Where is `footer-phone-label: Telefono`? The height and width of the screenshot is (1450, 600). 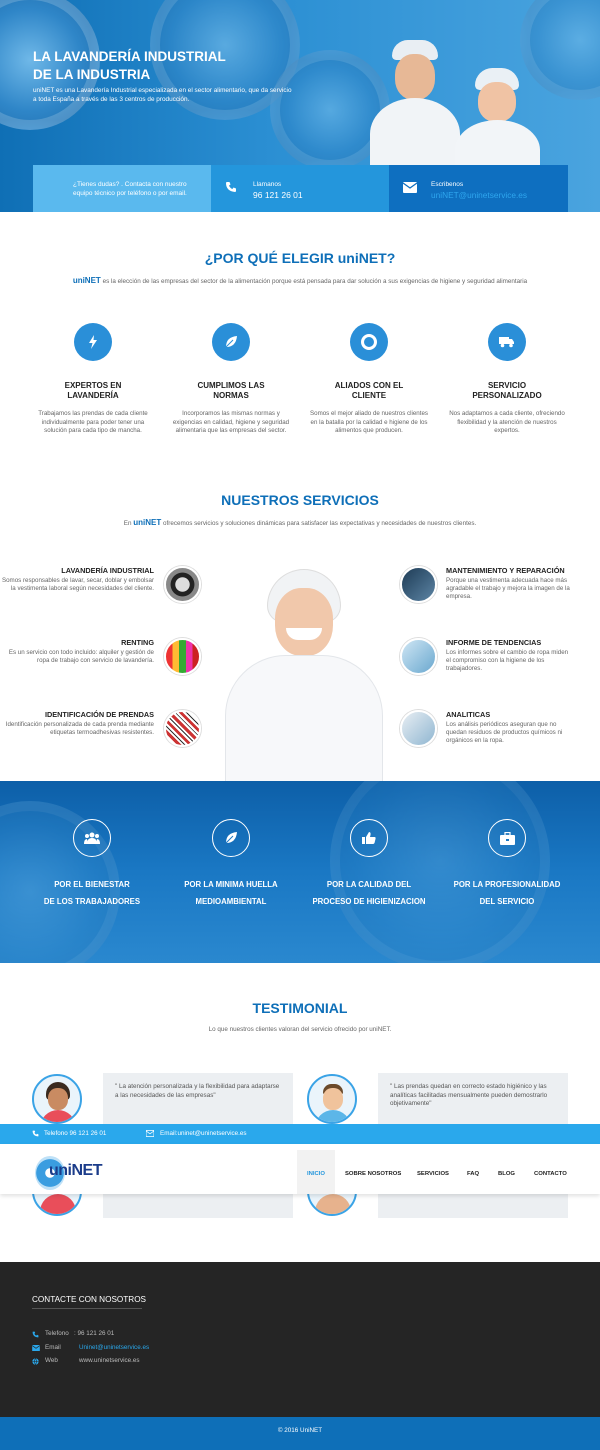 footer-phone-label: Telefono is located at coordinates (57, 1333).